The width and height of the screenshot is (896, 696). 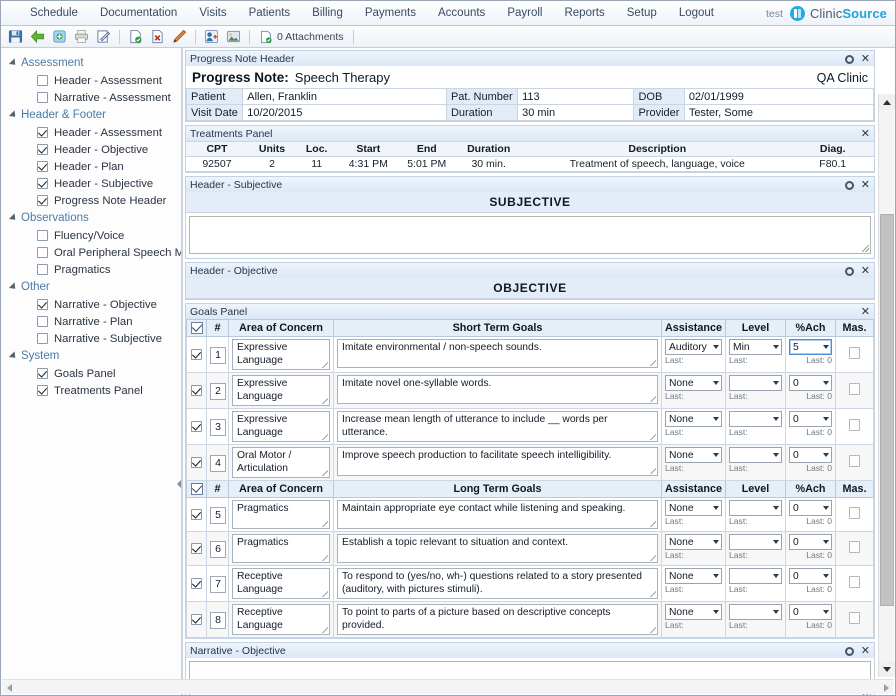 What do you see at coordinates (91, 269) in the screenshot?
I see `tree-item-pragmatics: Pragmatics` at bounding box center [91, 269].